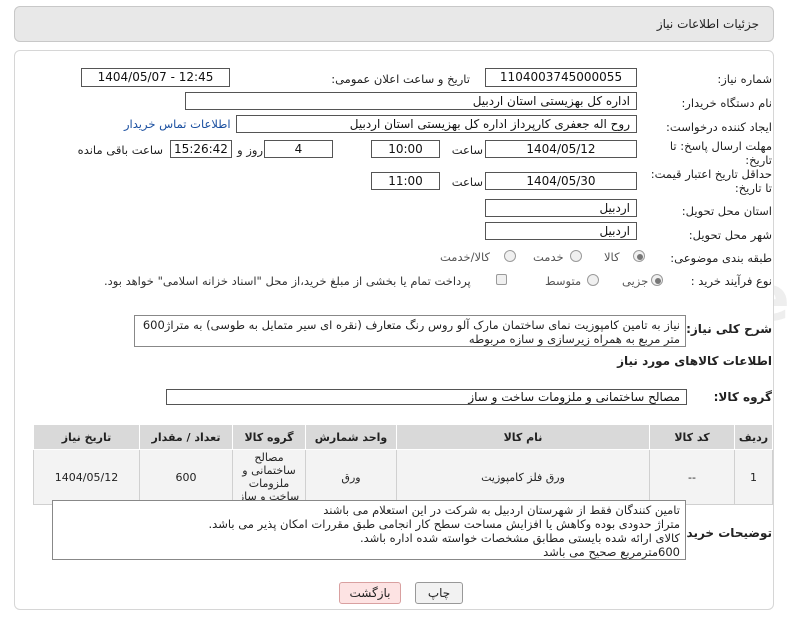 Image resolution: width=788 pixels, height=619 pixels. I want to click on process-option-minor: جزیی, so click(635, 281).